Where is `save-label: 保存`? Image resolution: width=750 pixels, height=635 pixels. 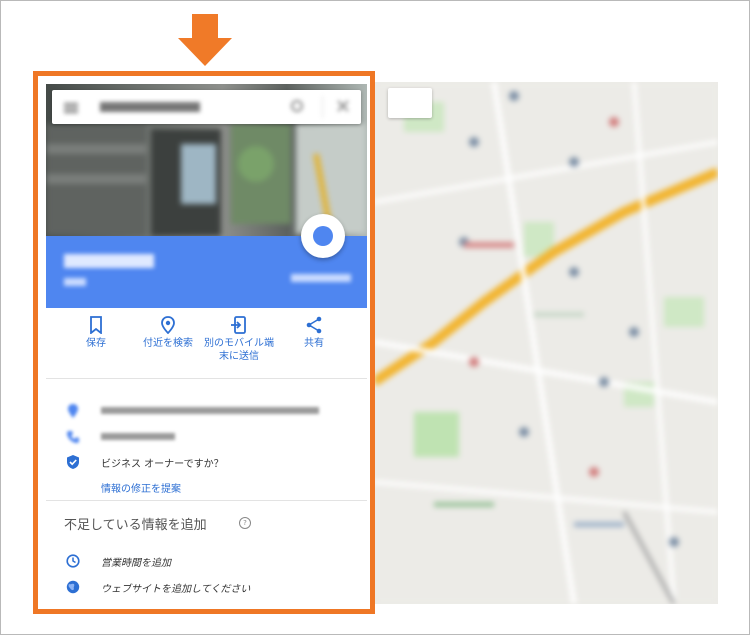
save-label: 保存 is located at coordinates (96, 343).